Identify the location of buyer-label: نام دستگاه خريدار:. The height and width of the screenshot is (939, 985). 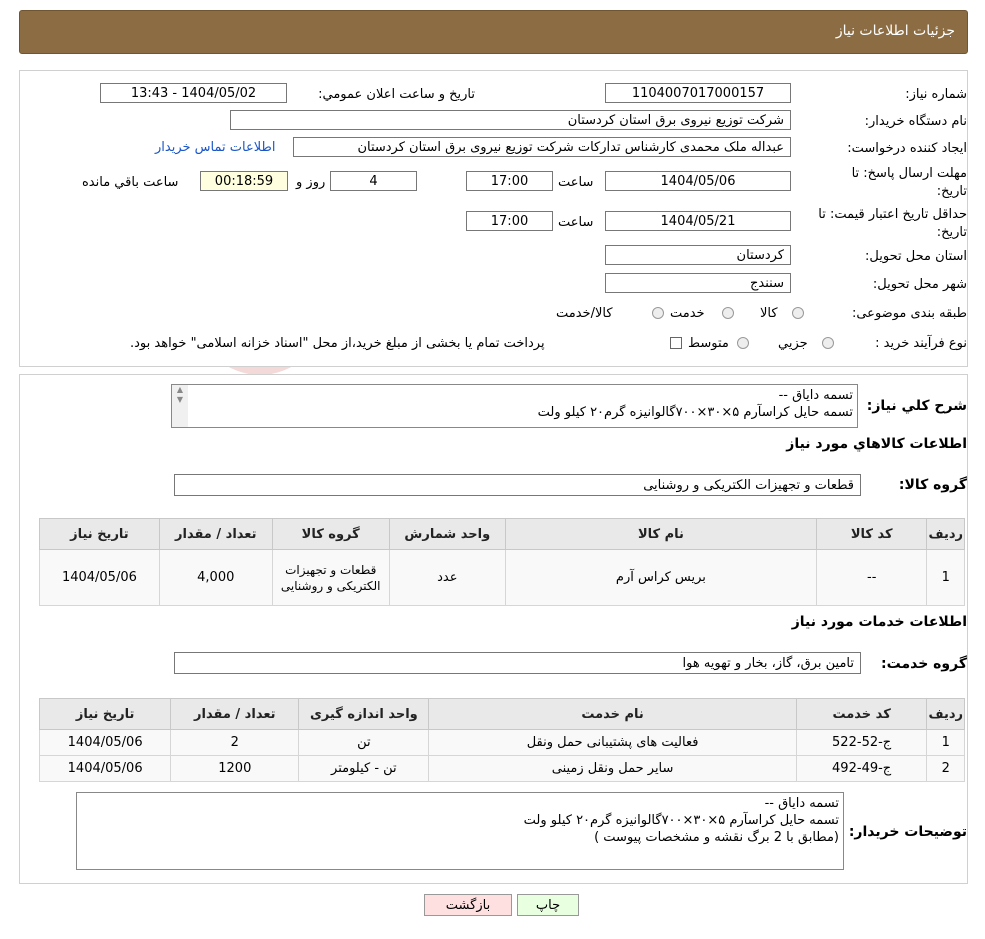
(915, 121).